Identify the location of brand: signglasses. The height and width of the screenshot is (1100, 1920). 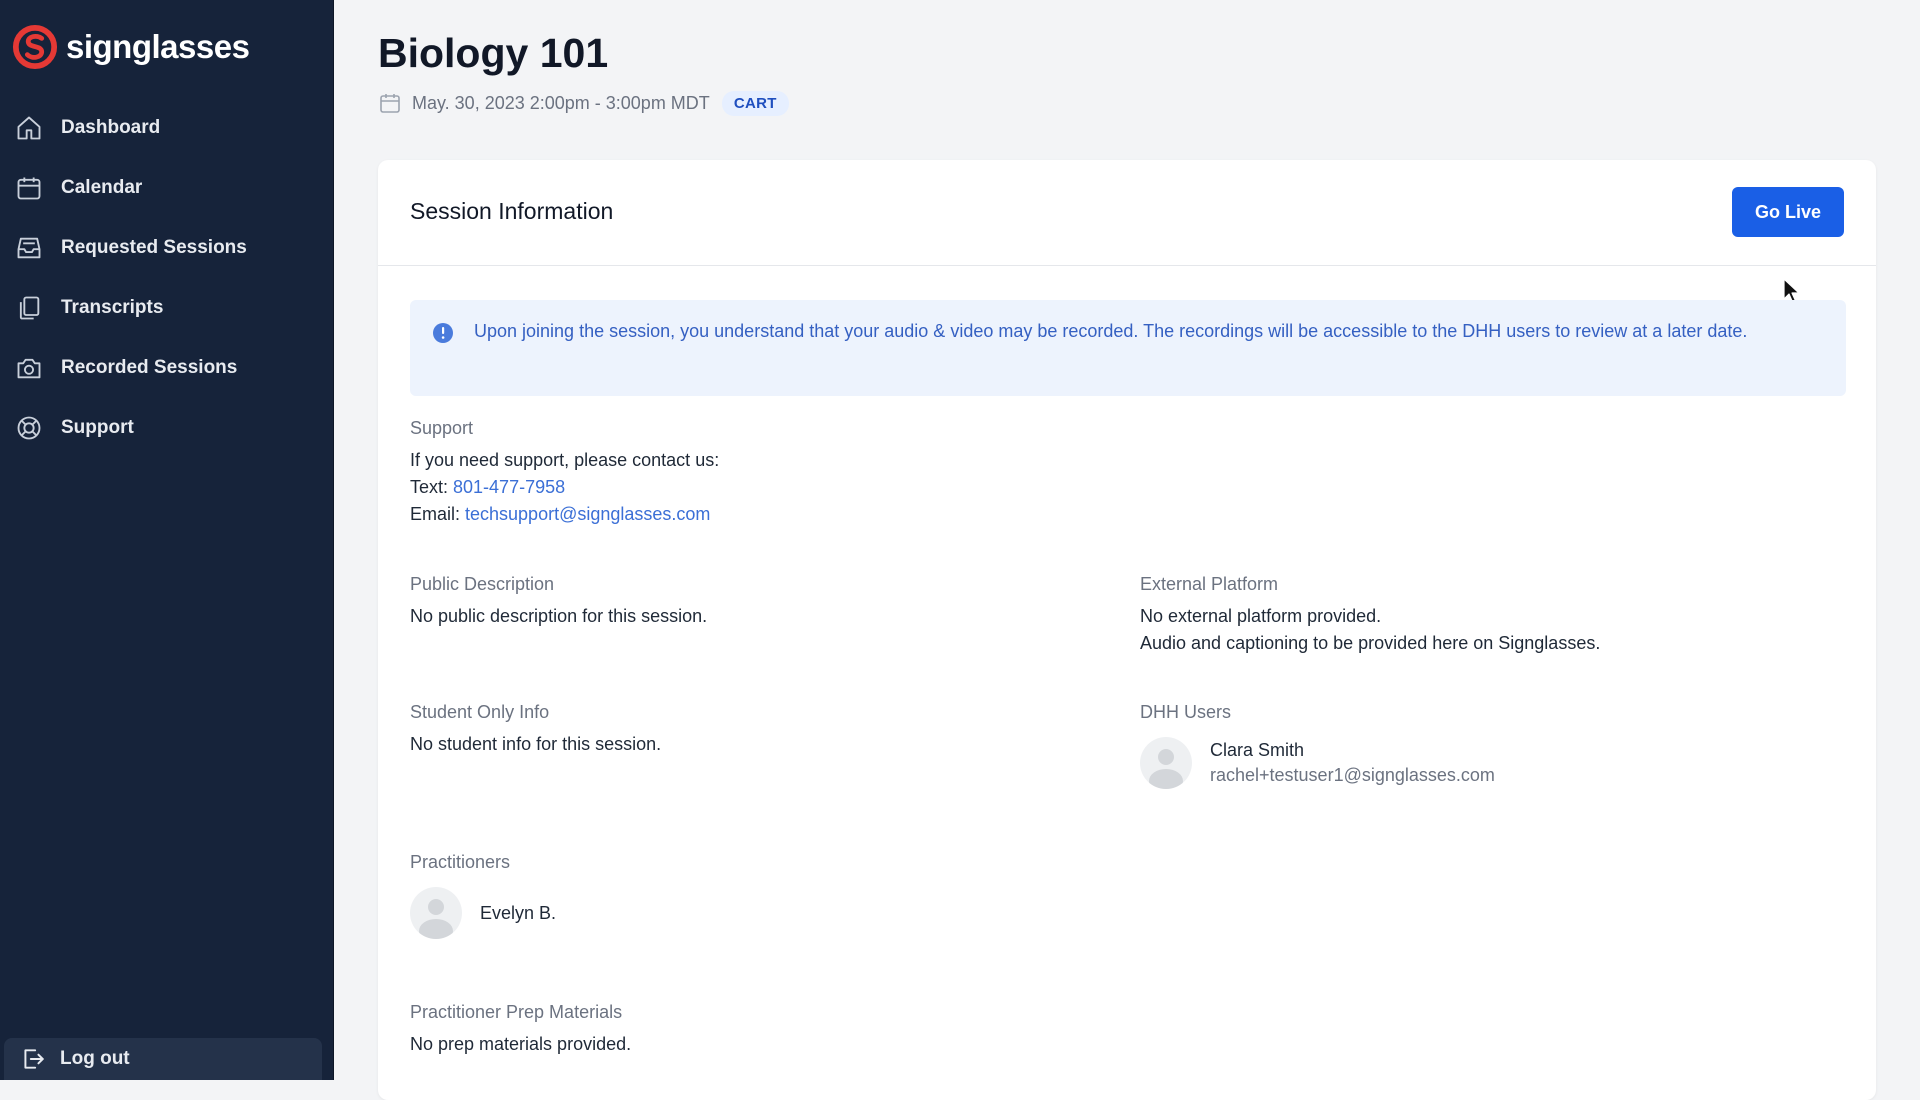
(131, 47).